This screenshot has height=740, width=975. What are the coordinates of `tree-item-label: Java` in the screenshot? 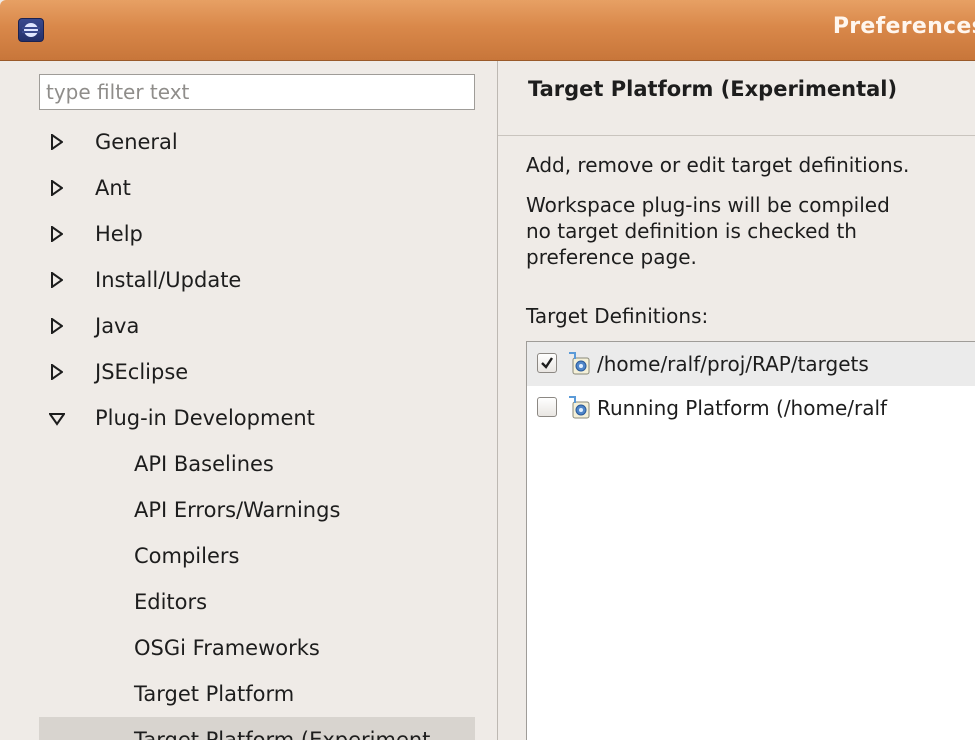 It's located at (117, 326).